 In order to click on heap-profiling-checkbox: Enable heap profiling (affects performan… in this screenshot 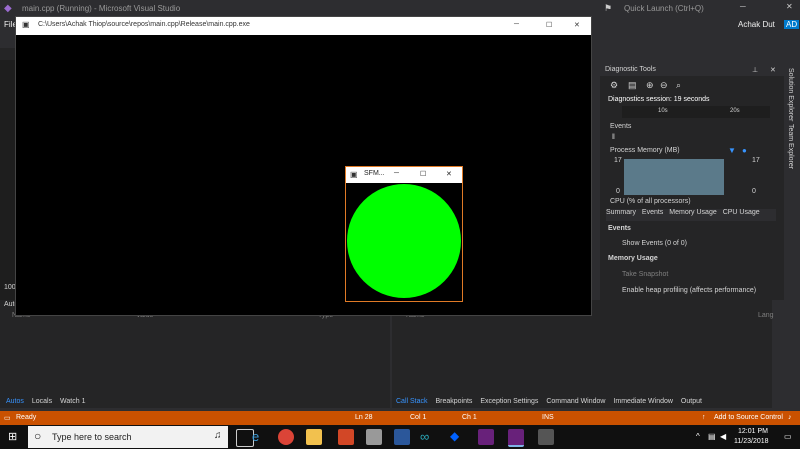, I will do `click(689, 290)`.